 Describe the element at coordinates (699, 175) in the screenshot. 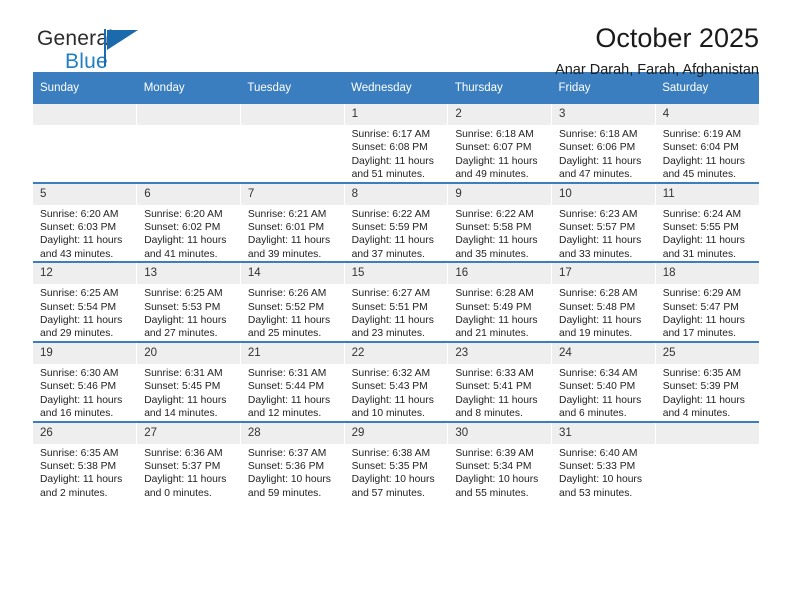

I see `day-detail-line: and 45 minutes.` at that location.